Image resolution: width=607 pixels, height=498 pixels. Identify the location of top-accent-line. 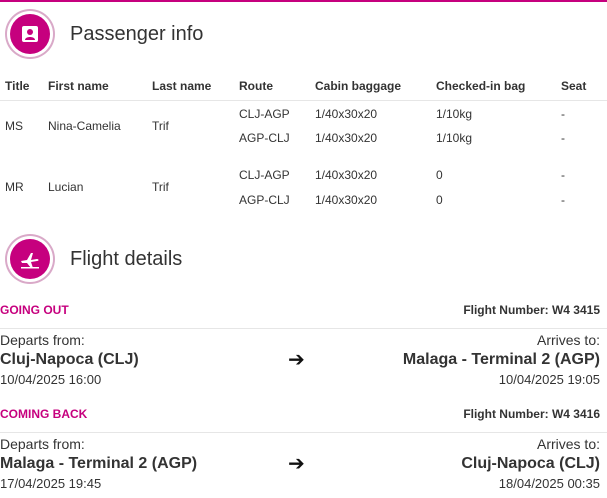
(303, 1).